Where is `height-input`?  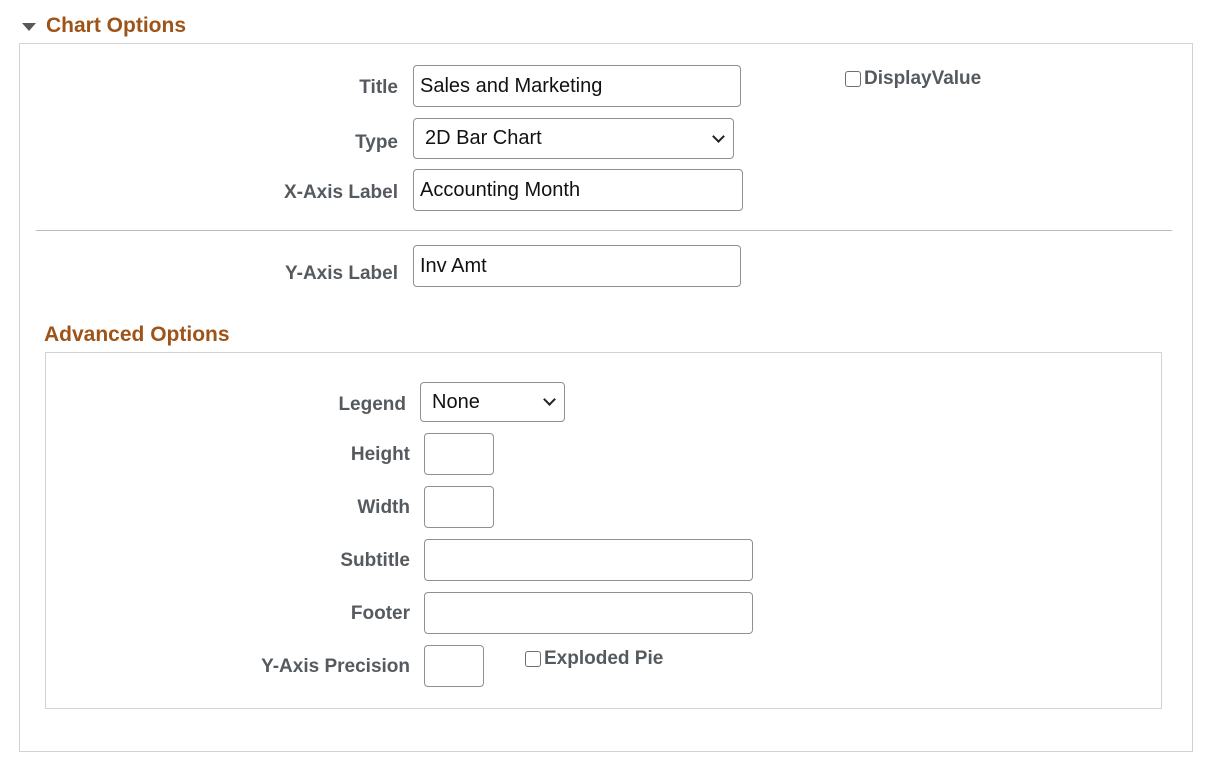 height-input is located at coordinates (459, 454).